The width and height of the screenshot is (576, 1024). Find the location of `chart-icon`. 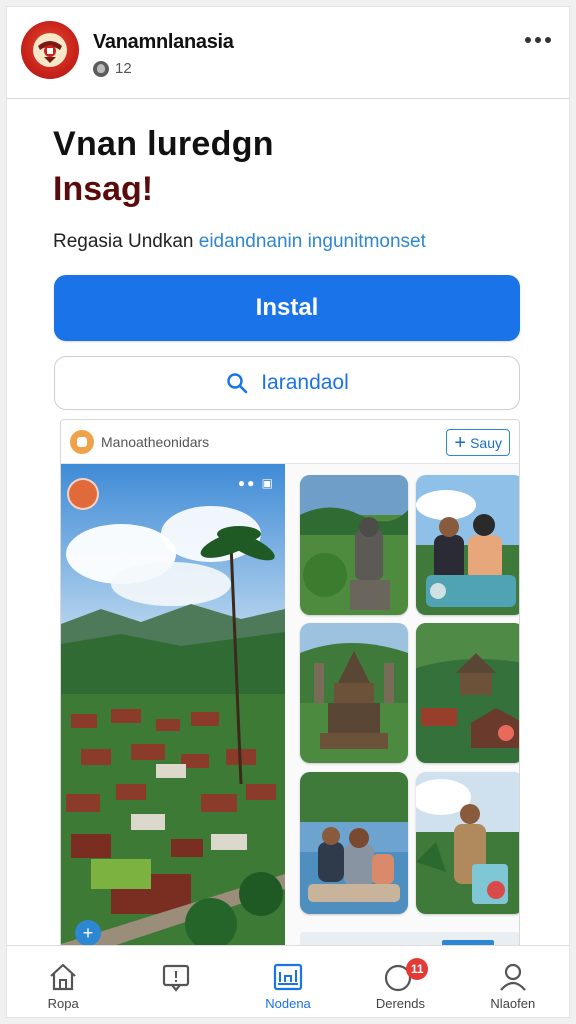

chart-icon is located at coordinates (288, 977).